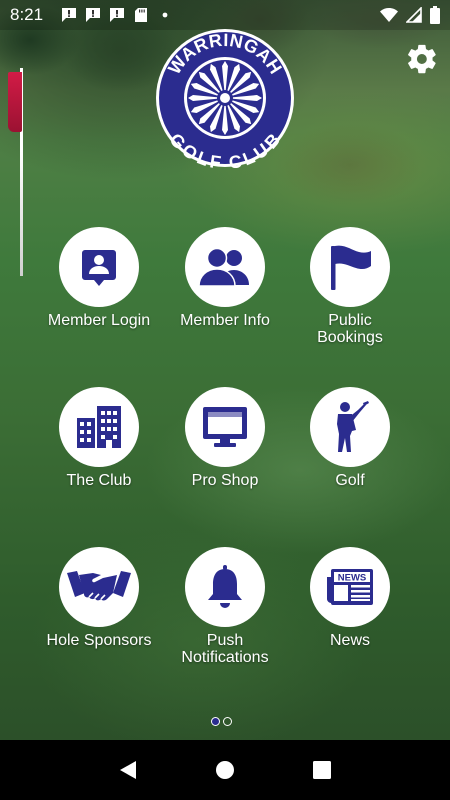 The width and height of the screenshot is (450, 800). I want to click on tile-public-bookings: Public Bookings, so click(350, 286).